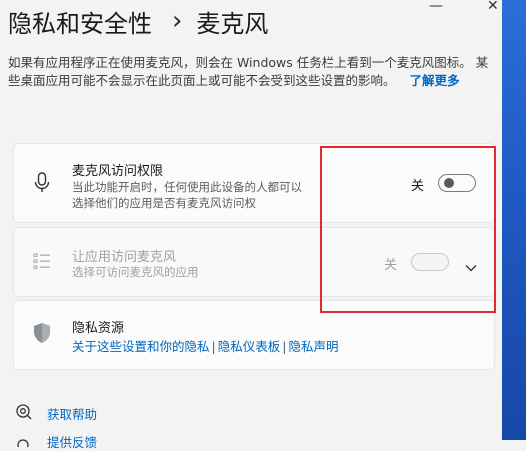 This screenshot has height=451, width=526. What do you see at coordinates (26, 414) in the screenshot?
I see `help-icon` at bounding box center [26, 414].